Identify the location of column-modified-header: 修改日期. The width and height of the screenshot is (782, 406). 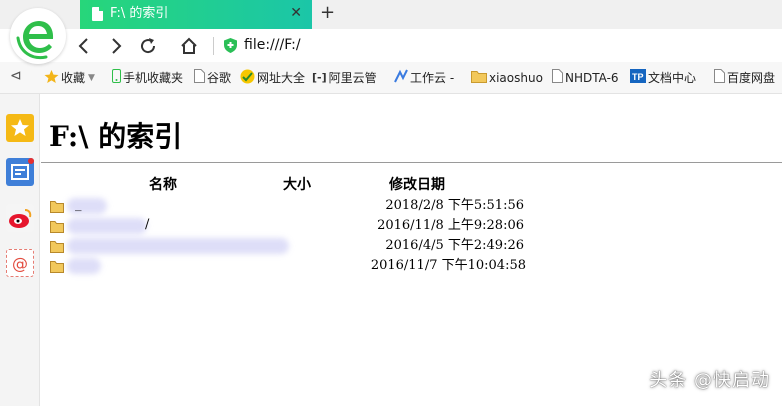
(417, 185).